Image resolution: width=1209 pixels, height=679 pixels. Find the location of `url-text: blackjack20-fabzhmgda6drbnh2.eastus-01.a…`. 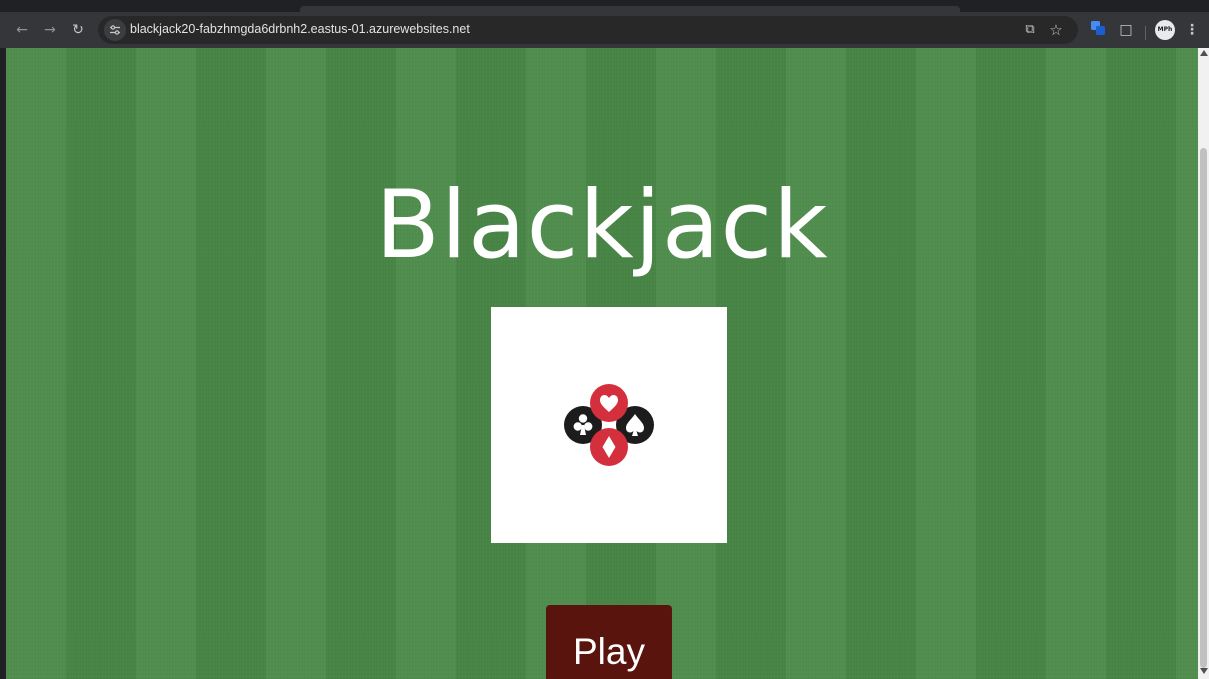

url-text: blackjack20-fabzhmgda6drbnh2.eastus-01.a… is located at coordinates (300, 29).